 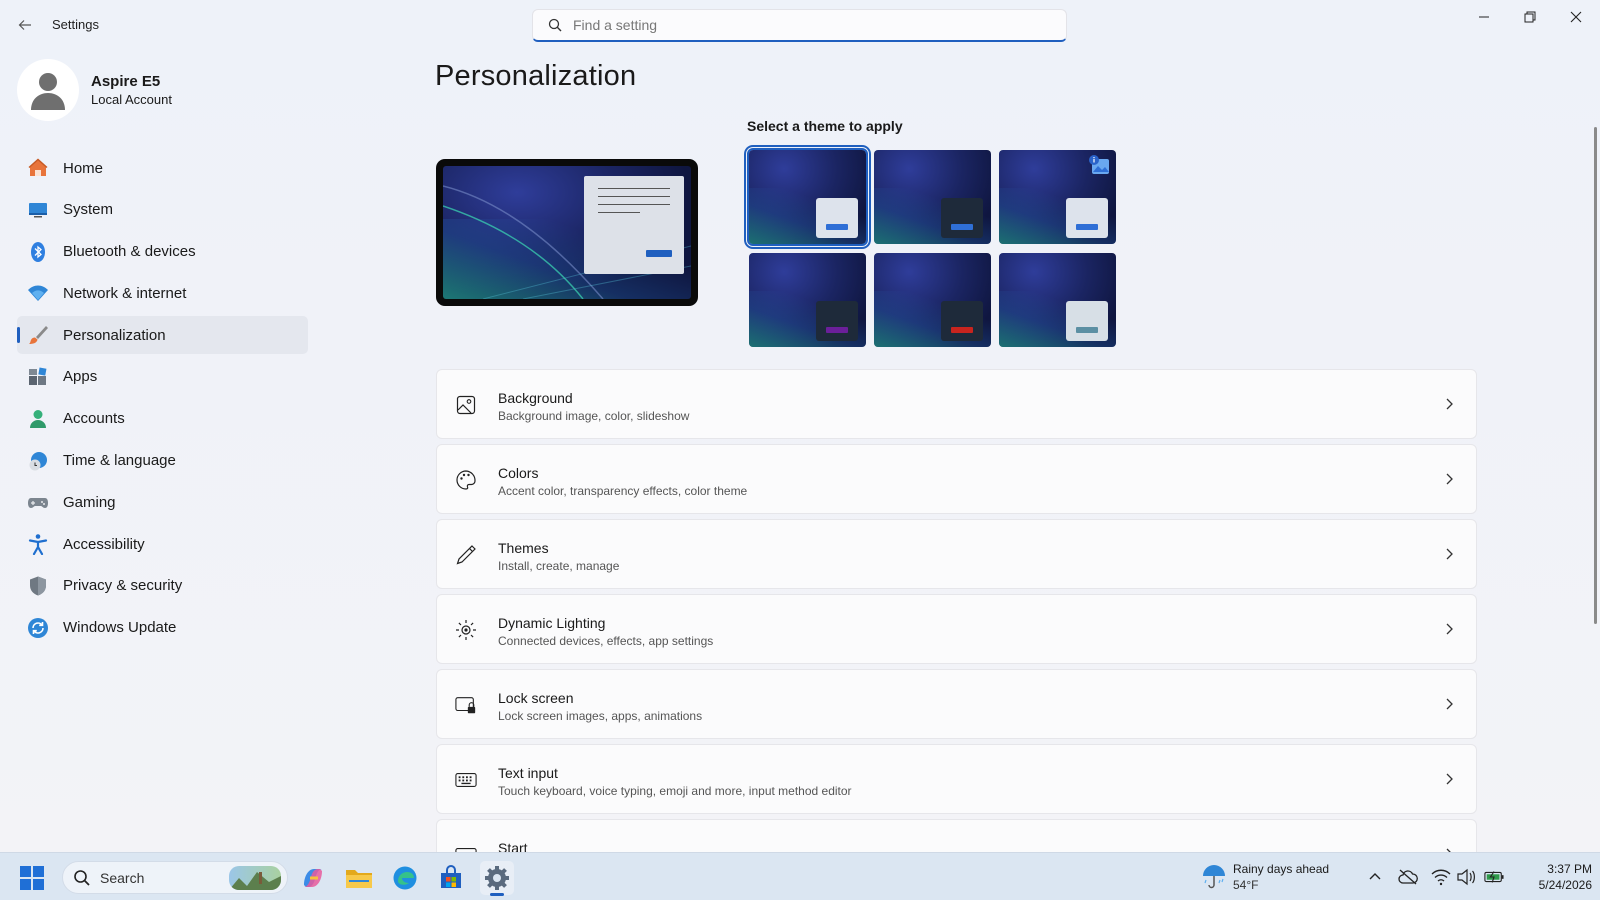 What do you see at coordinates (38, 210) in the screenshot?
I see `system-icon` at bounding box center [38, 210].